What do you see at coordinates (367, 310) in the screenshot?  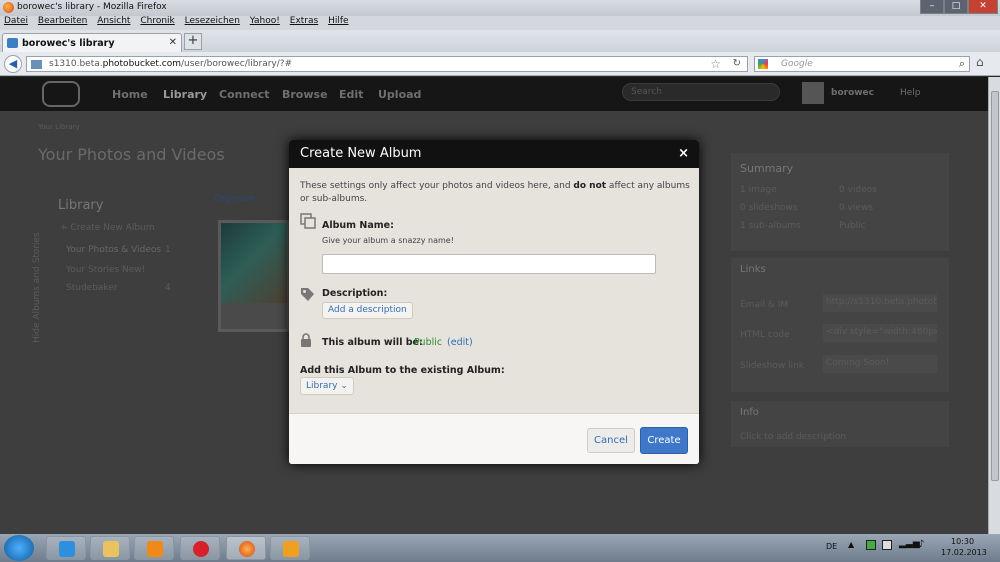 I see `add-description-button: Add a description` at bounding box center [367, 310].